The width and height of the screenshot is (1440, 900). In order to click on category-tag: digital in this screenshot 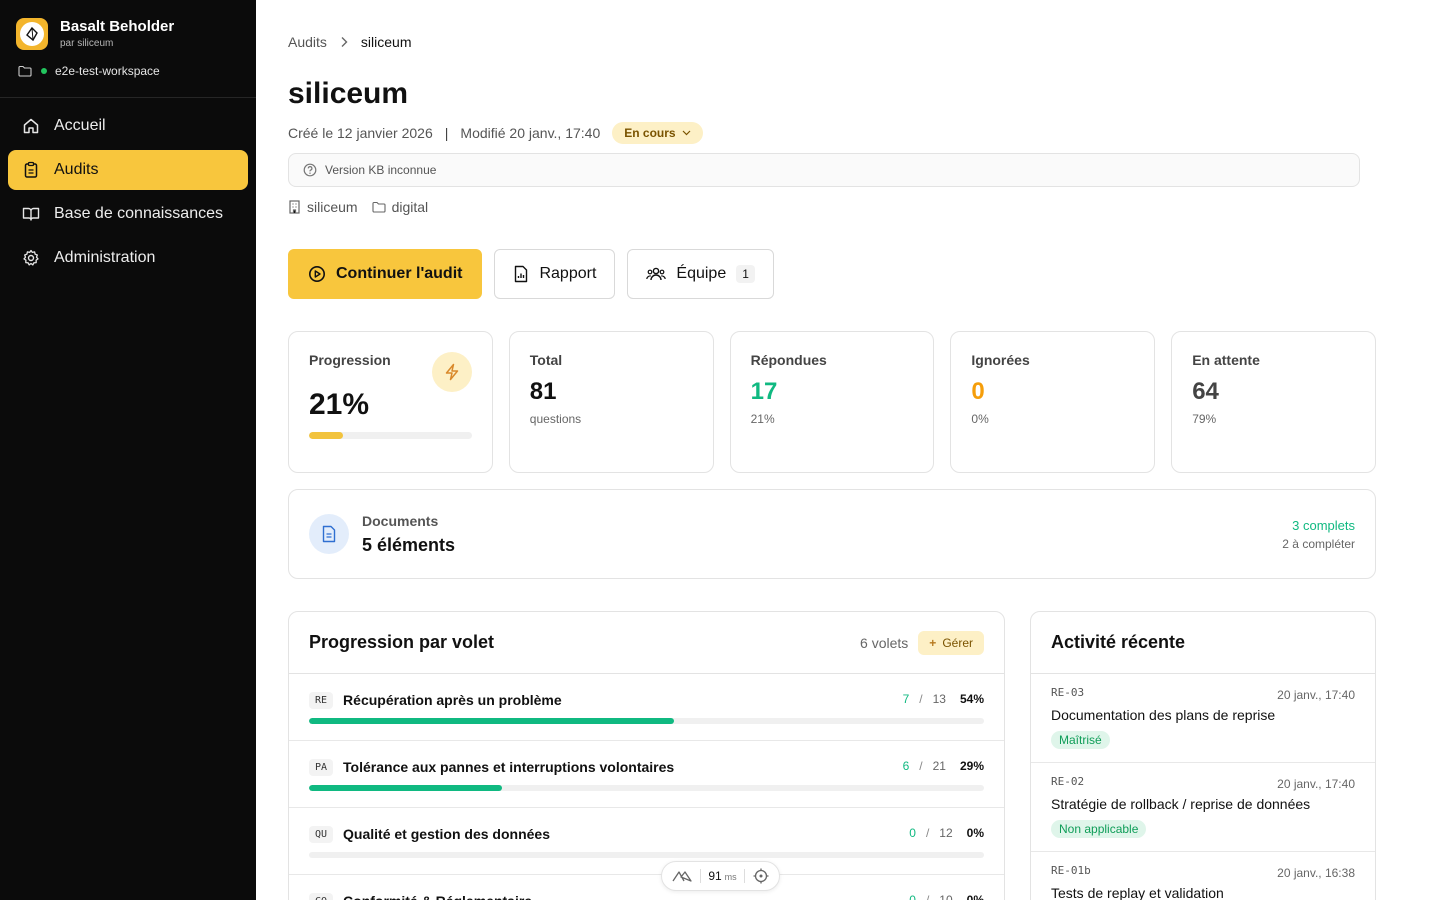, I will do `click(400, 207)`.